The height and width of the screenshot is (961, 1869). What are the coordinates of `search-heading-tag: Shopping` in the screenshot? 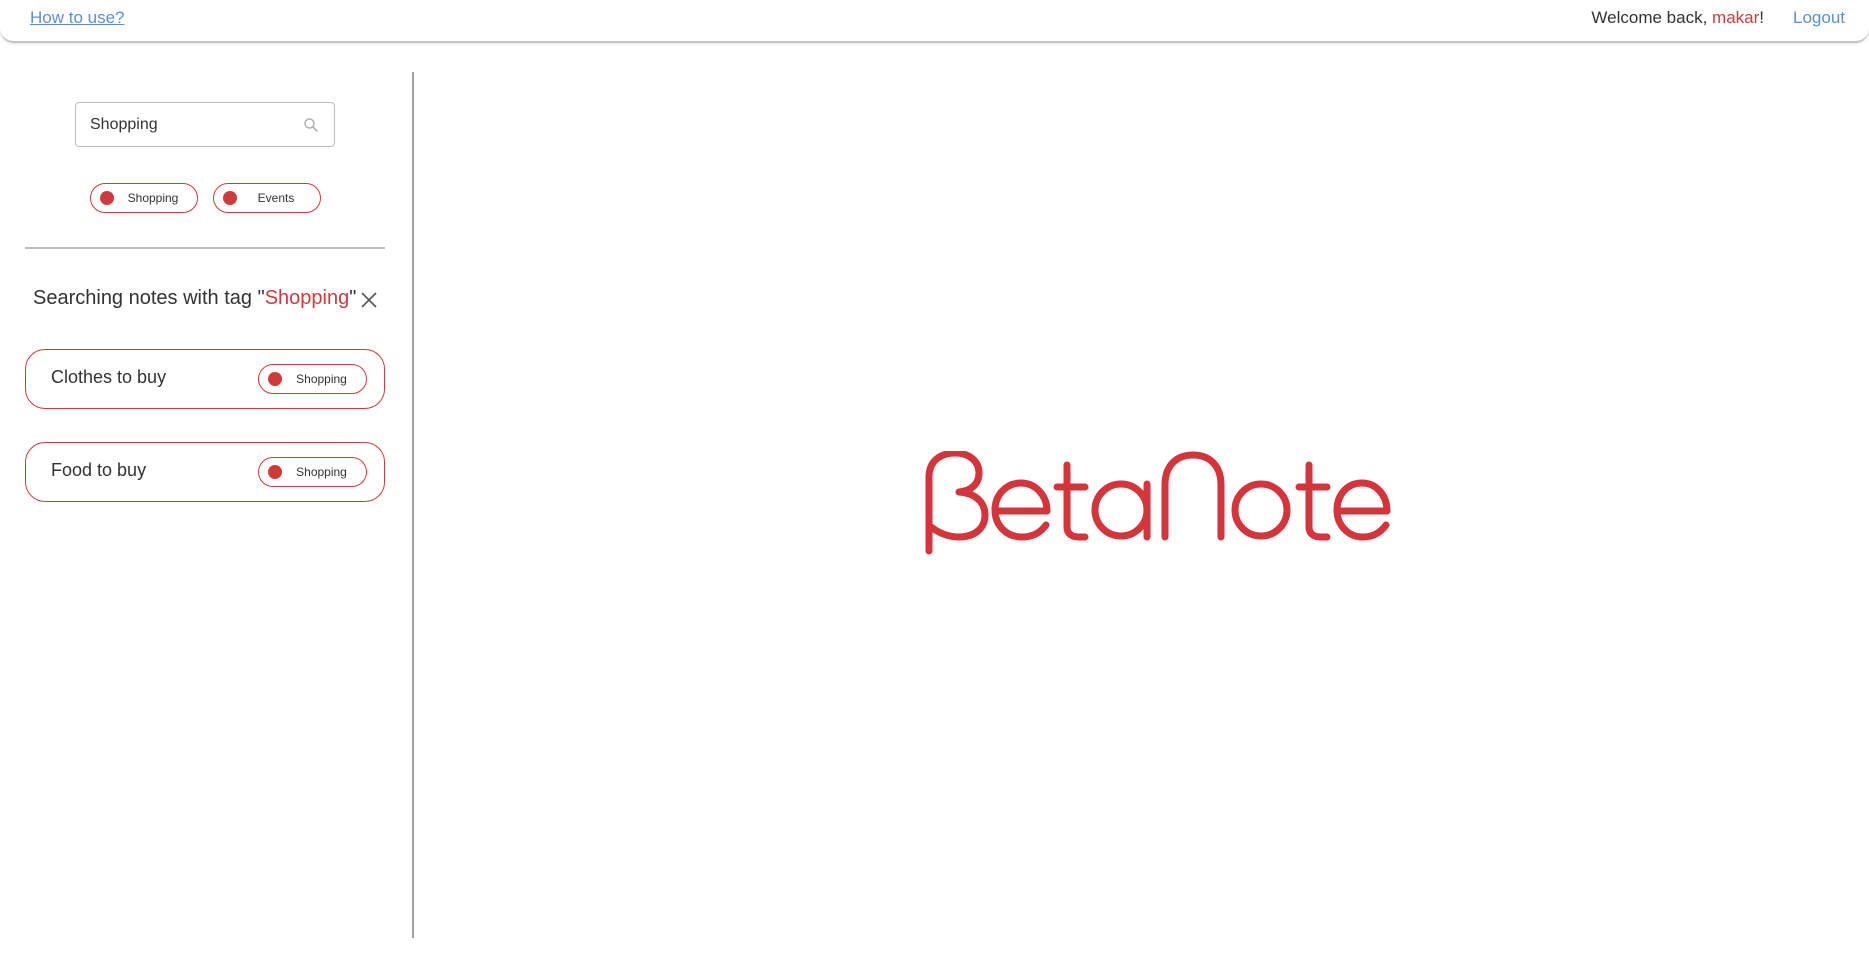 It's located at (307, 298).